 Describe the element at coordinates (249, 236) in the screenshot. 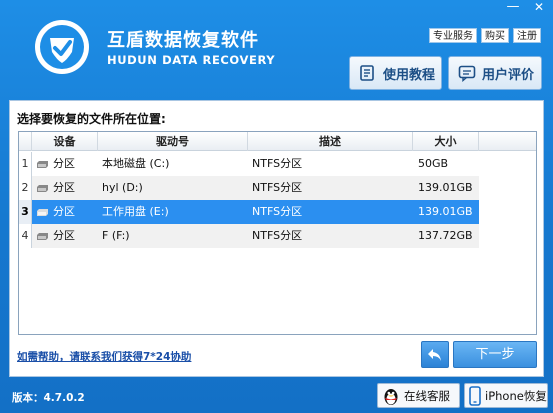

I see `table-row: 4 分区 F (F:) NTFS分区 137.72GB` at that location.